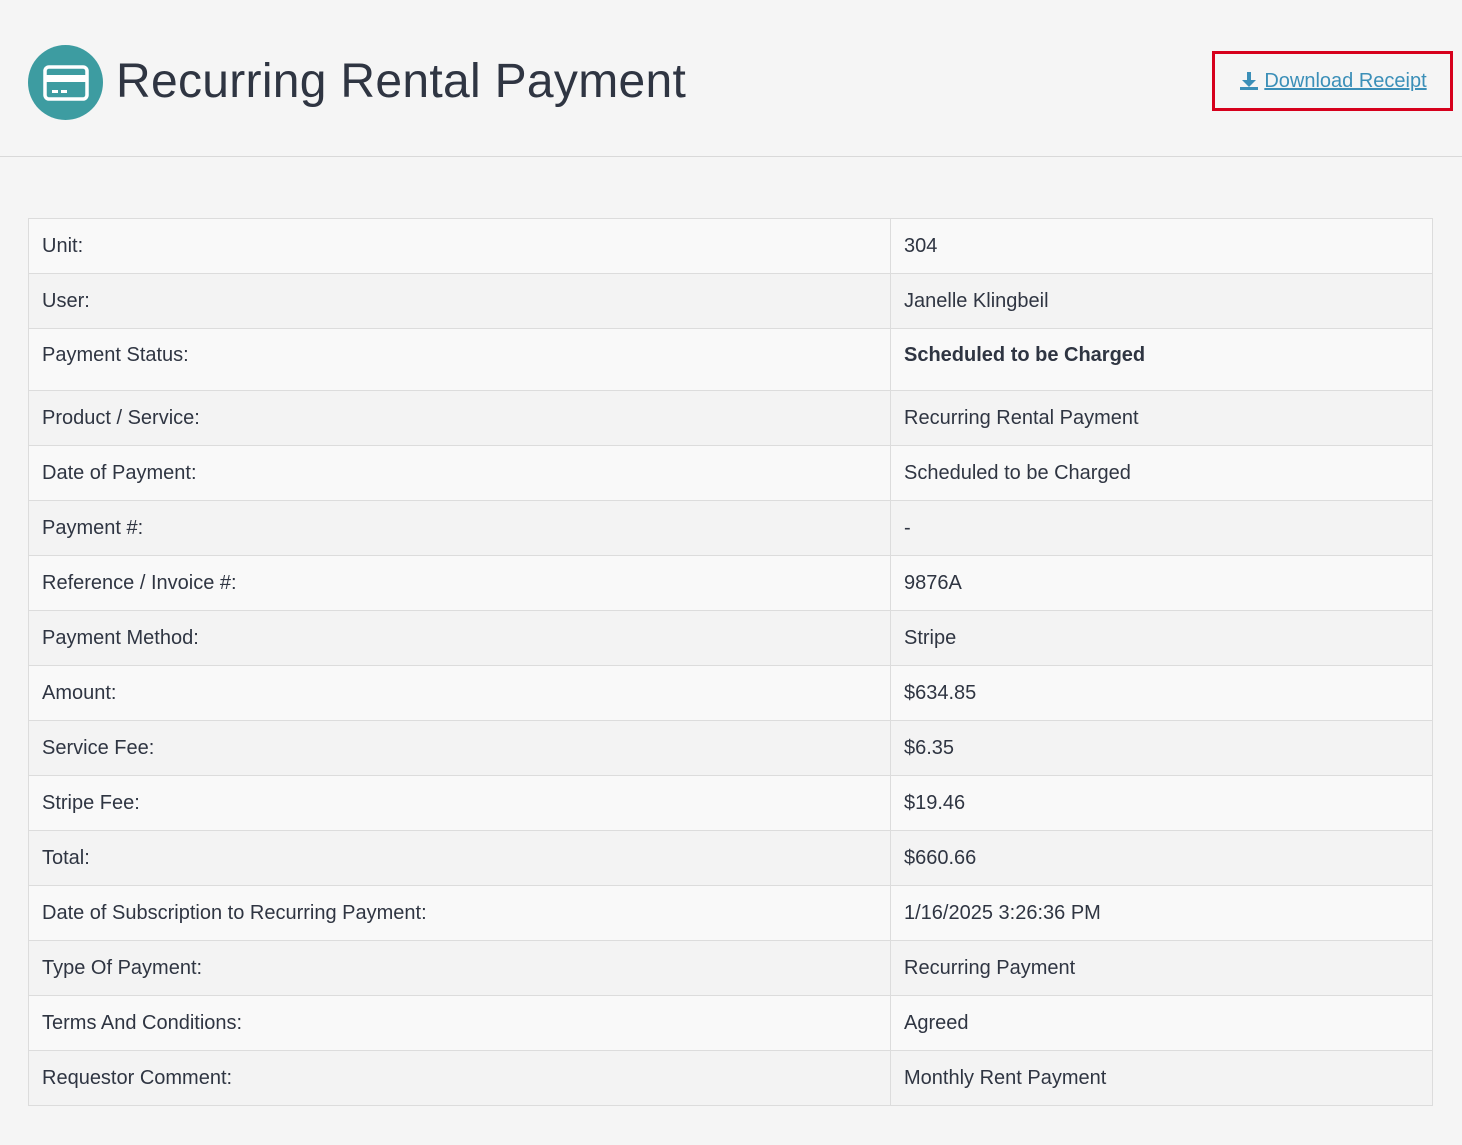 This screenshot has height=1145, width=1462. I want to click on row-label-total: Total:, so click(459, 858).